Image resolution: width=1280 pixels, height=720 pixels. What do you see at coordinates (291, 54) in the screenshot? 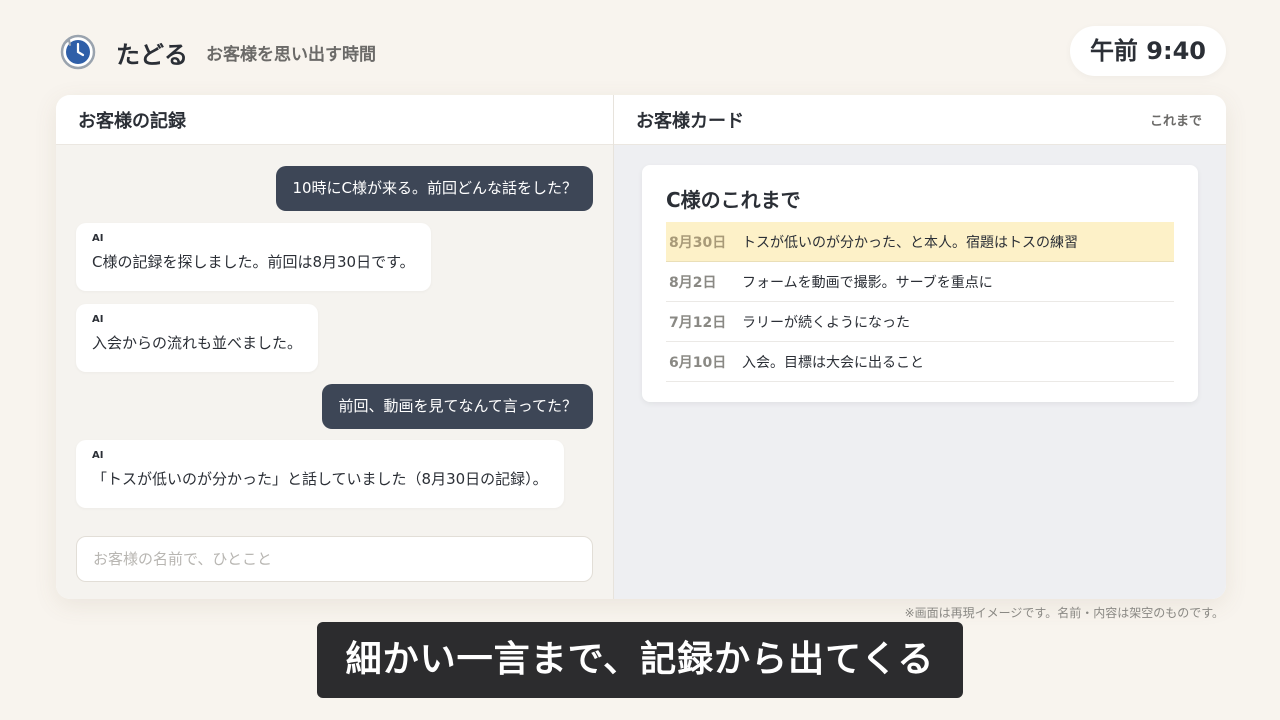
I see `app-tagline: お客様を思い出す時間` at bounding box center [291, 54].